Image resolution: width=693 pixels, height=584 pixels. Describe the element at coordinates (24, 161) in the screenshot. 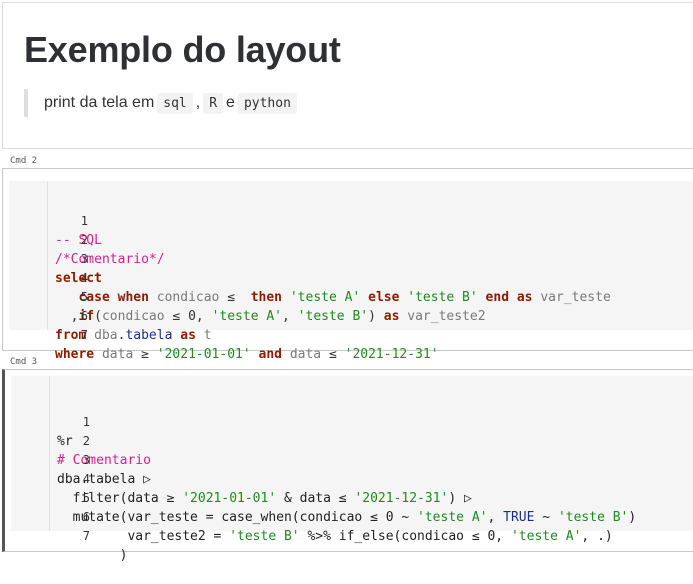

I see `cell-label: Cmd 2` at that location.